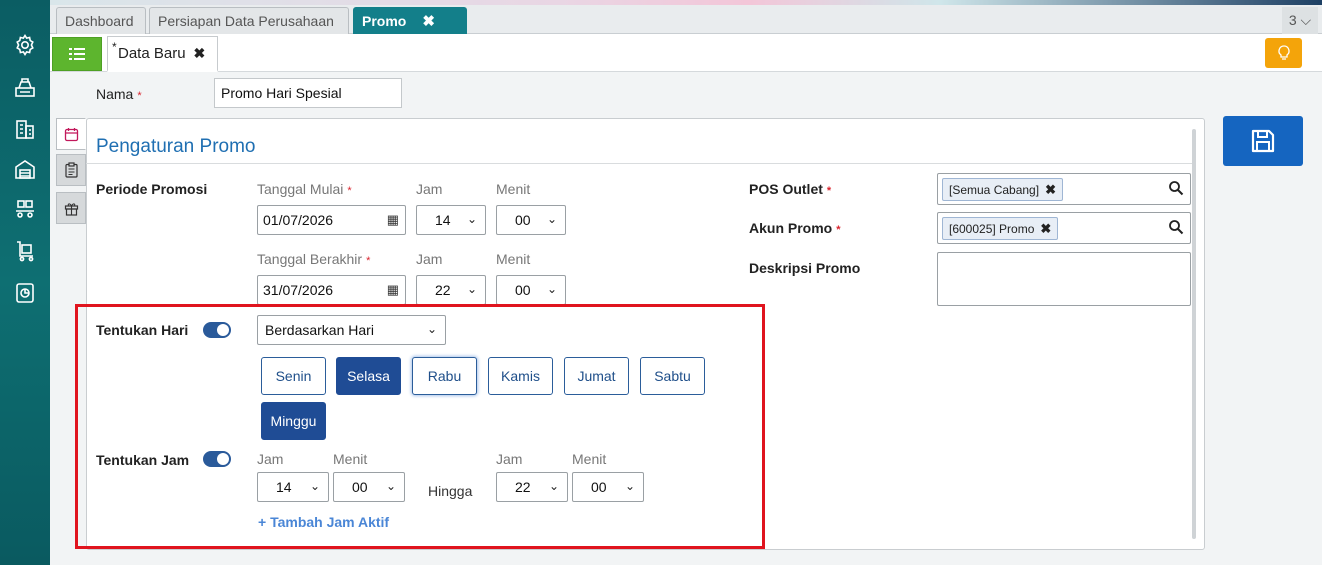 This screenshot has width=1322, height=565. Describe the element at coordinates (1064, 228) in the screenshot. I see `akun-promo-field: [600025] Promo ✖` at that location.